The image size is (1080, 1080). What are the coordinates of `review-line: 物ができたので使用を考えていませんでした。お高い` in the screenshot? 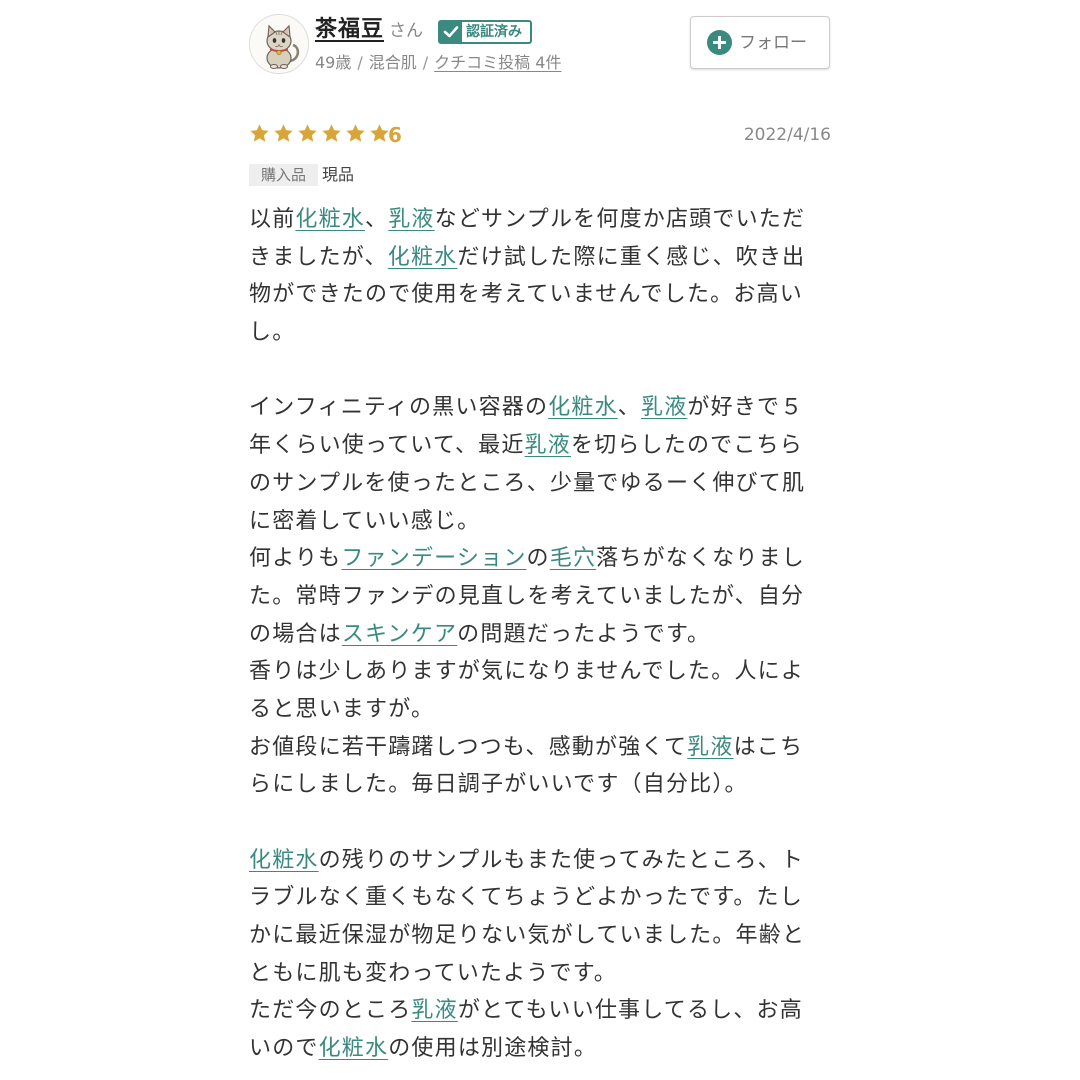 It's located at (540, 295).